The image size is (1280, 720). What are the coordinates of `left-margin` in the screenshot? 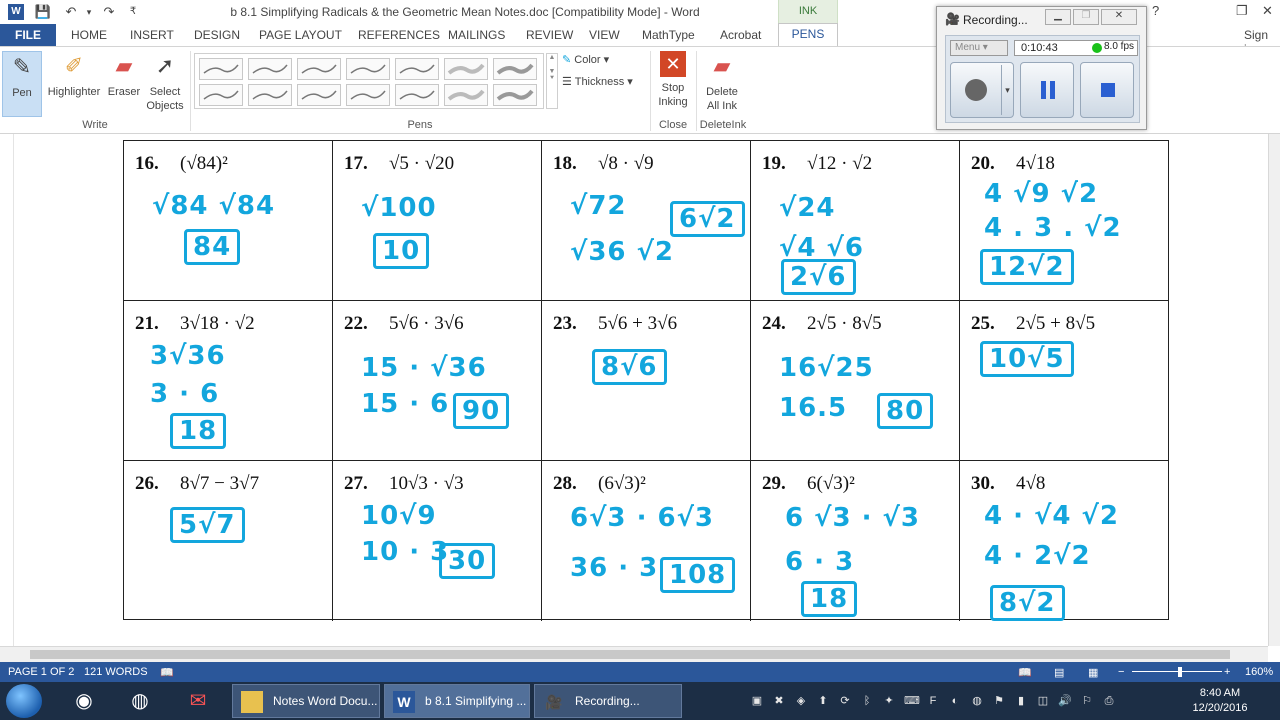 It's located at (7, 390).